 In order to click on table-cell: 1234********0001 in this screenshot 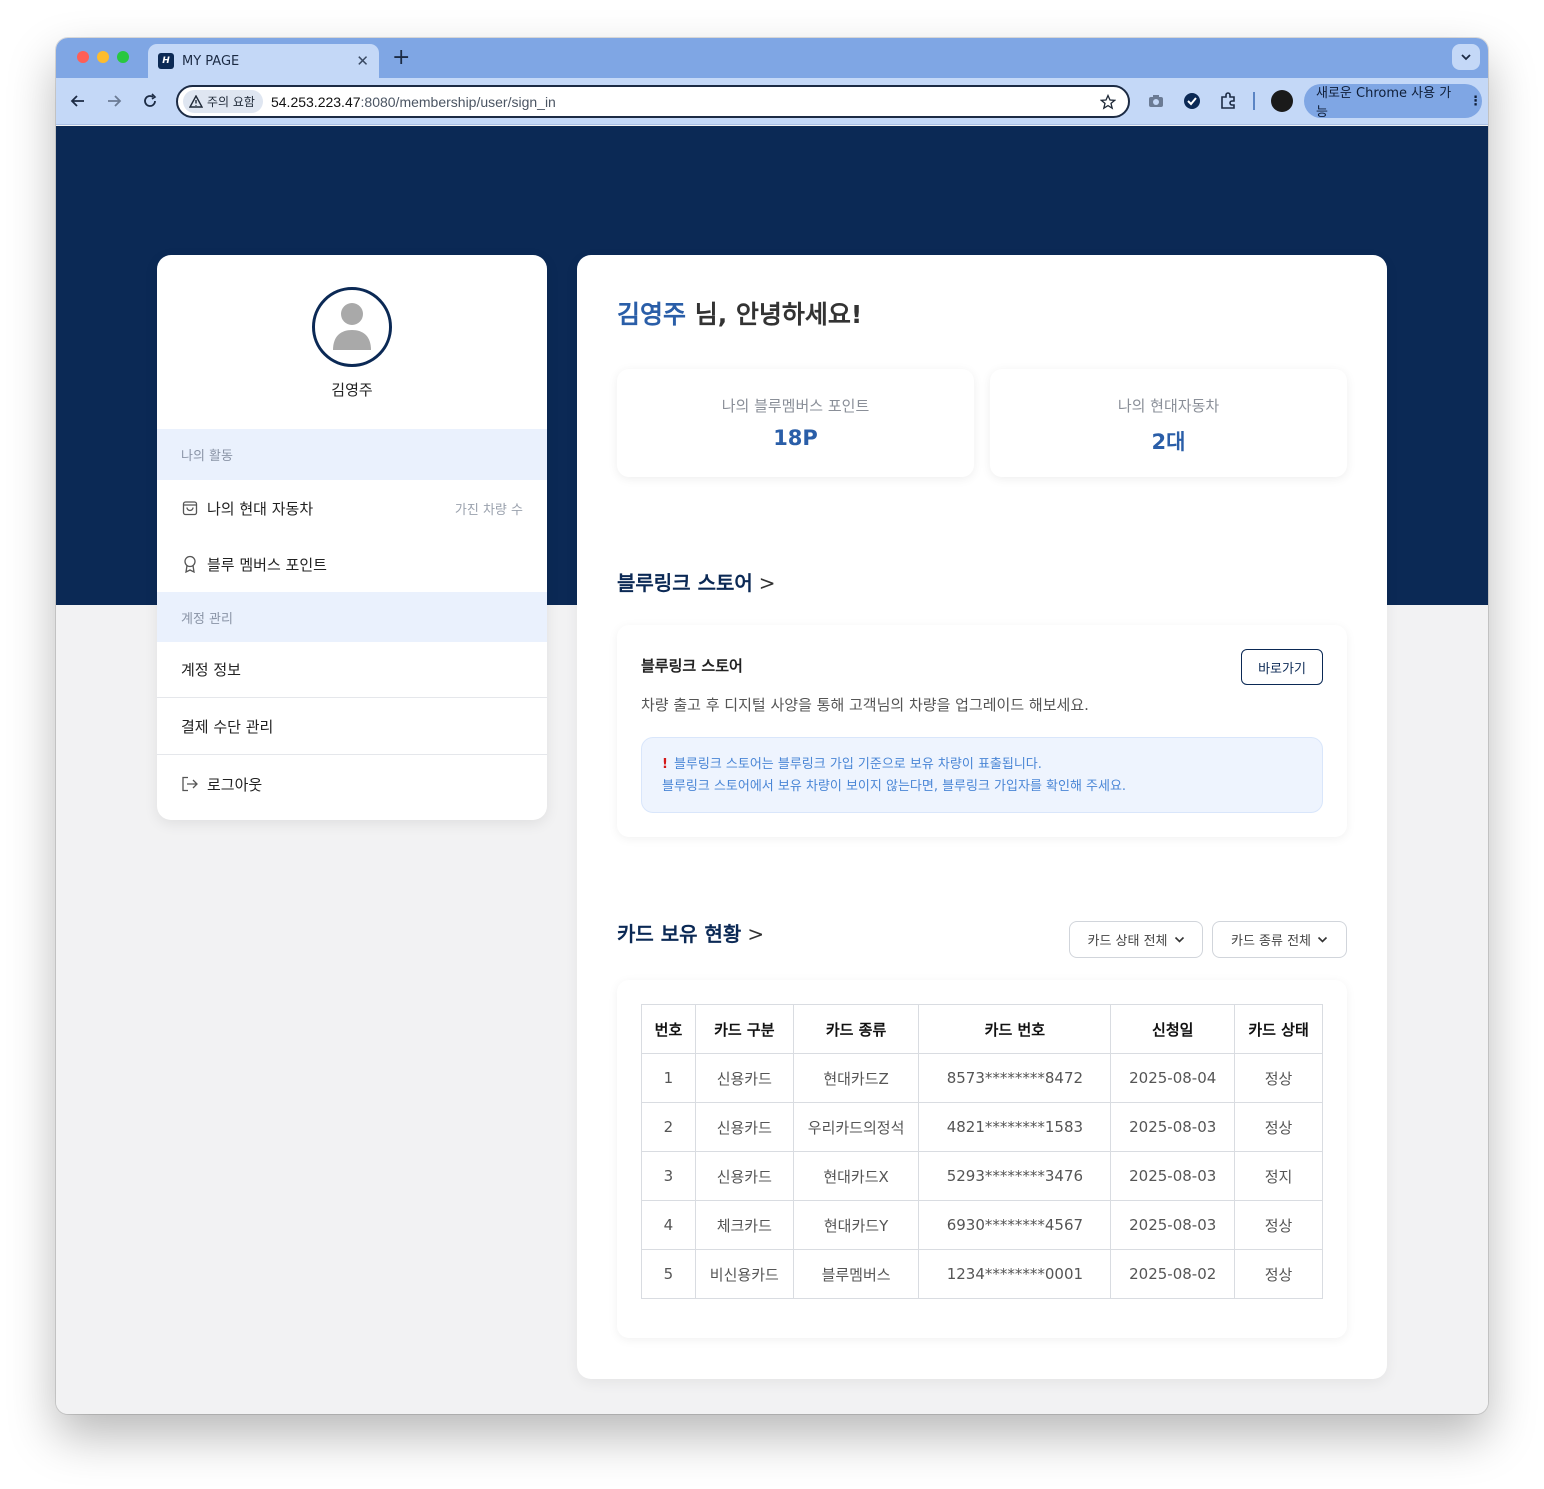, I will do `click(1015, 1274)`.